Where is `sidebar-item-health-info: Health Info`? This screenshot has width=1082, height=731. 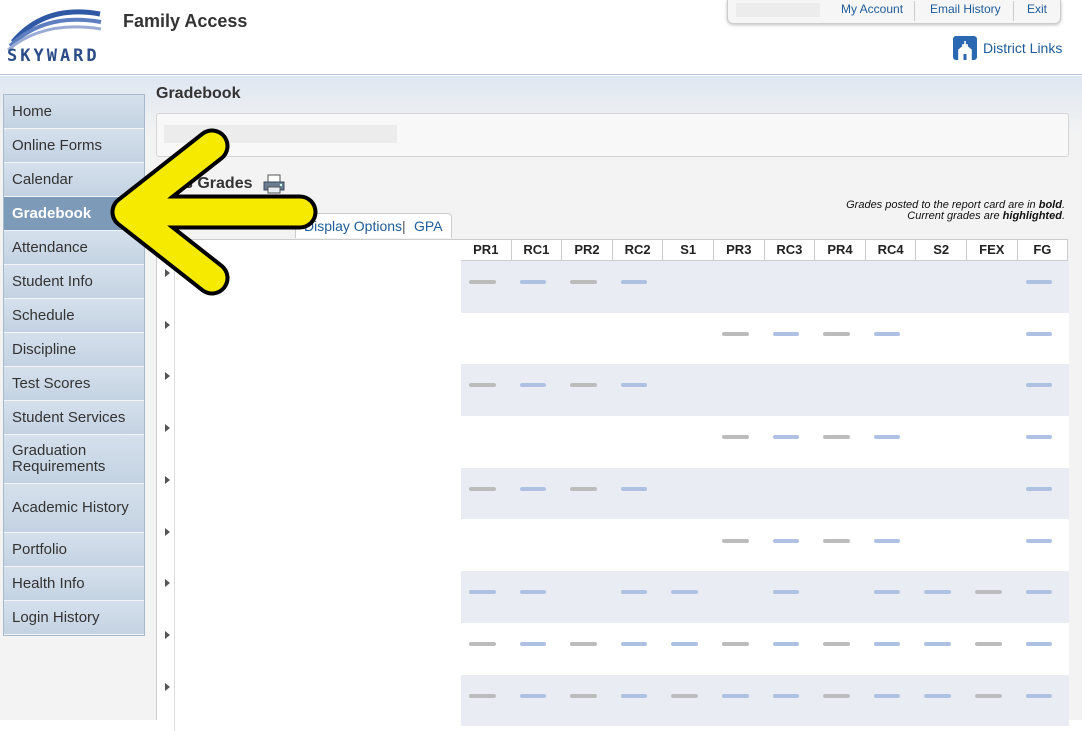 sidebar-item-health-info: Health Info is located at coordinates (74, 584).